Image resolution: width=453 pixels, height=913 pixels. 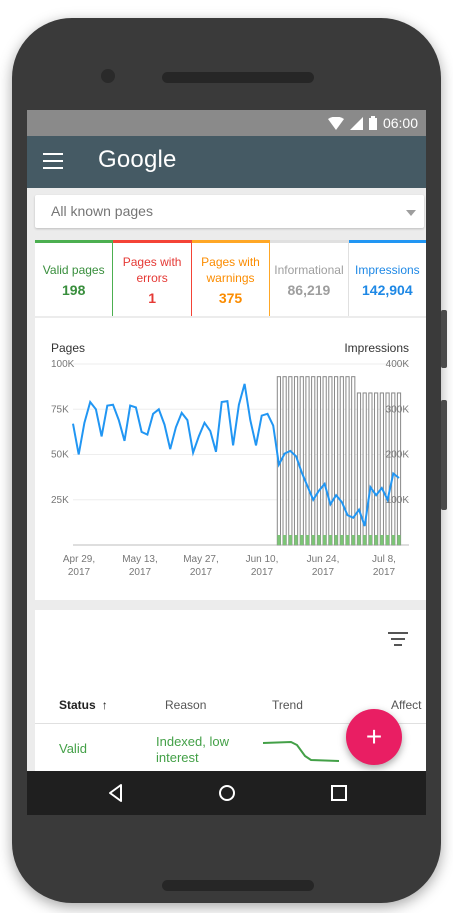 What do you see at coordinates (137, 159) in the screenshot?
I see `app-title: Google` at bounding box center [137, 159].